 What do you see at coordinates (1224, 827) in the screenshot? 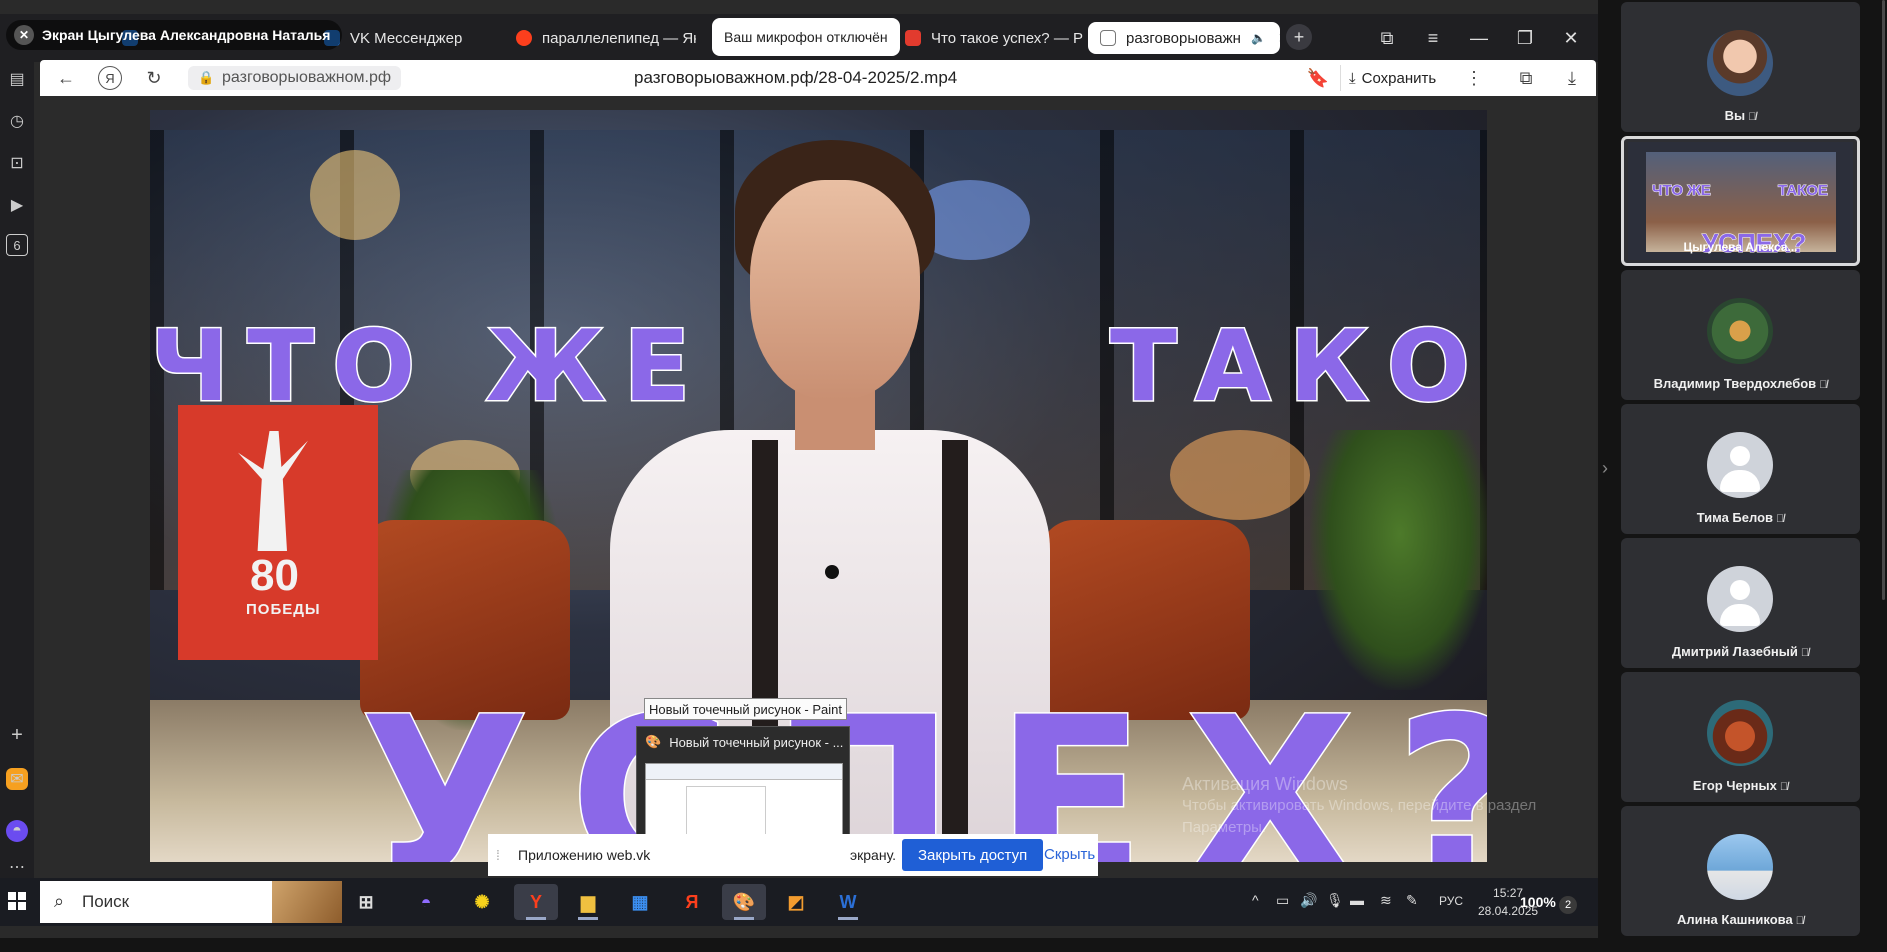
I see `activation-subtitle-2: Параметры.` at bounding box center [1224, 827].